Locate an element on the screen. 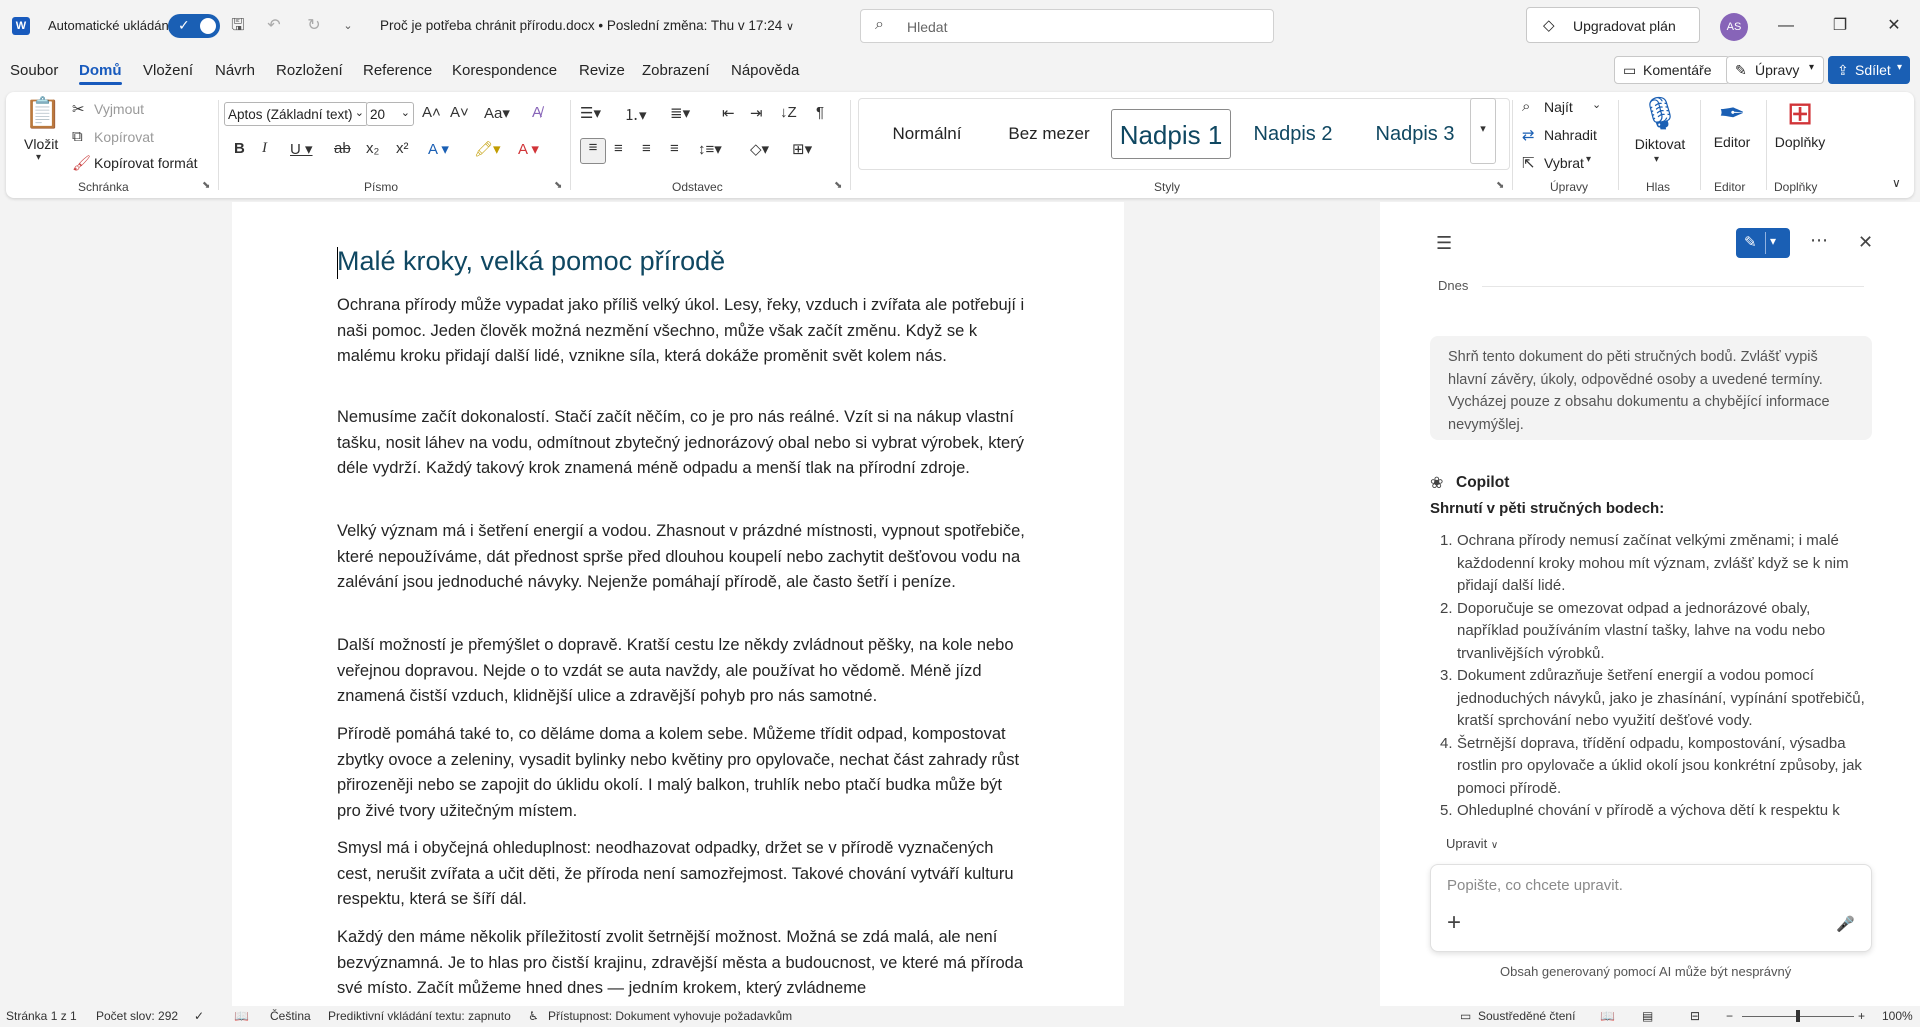 The width and height of the screenshot is (1920, 1027). line-spacing-icon: ↕≡▾ is located at coordinates (710, 149).